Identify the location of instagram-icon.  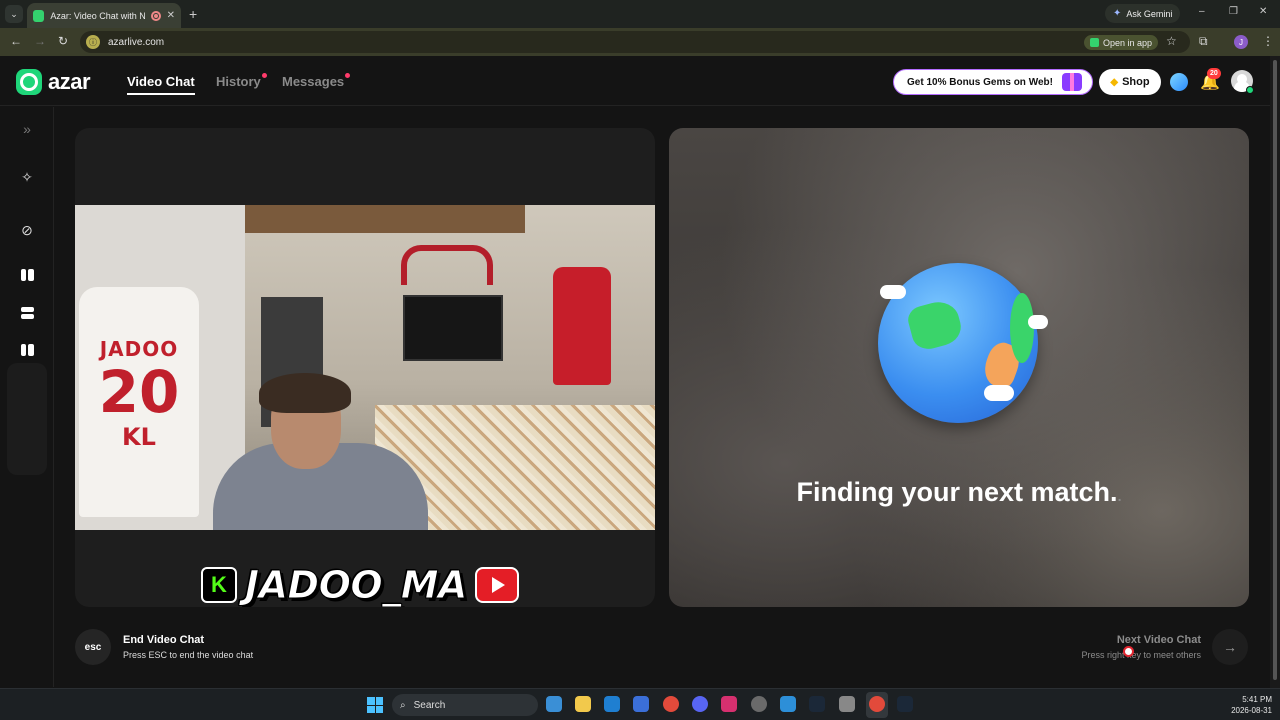
(729, 704).